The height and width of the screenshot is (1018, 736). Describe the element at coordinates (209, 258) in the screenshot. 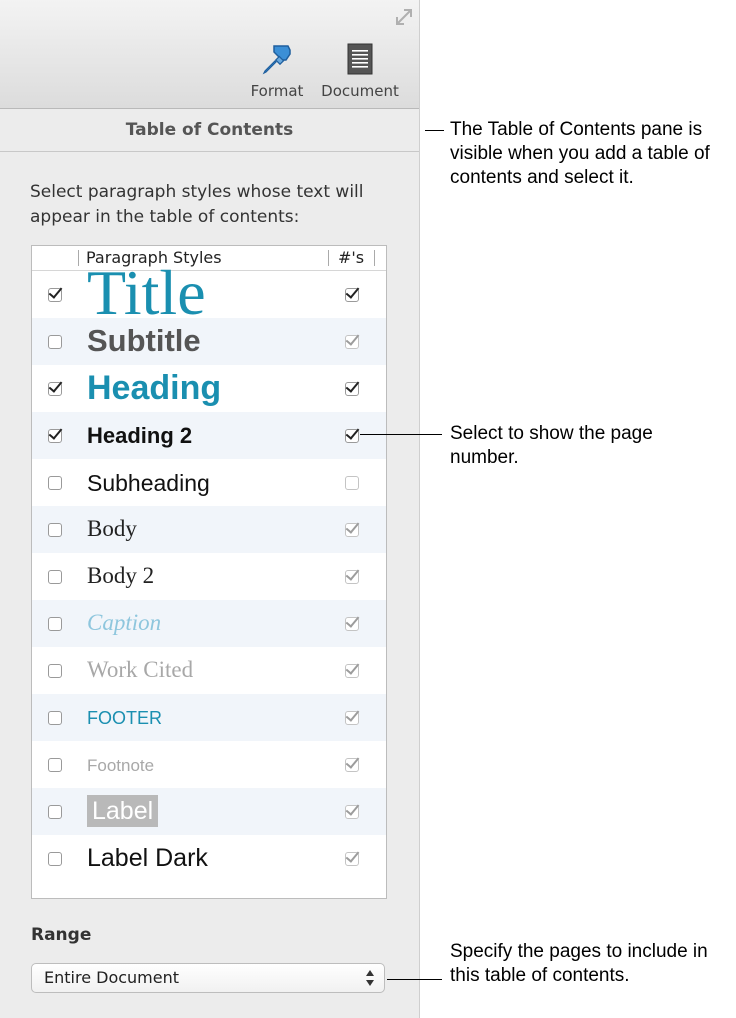

I see `table-header: Paragraph Styles #'s` at that location.